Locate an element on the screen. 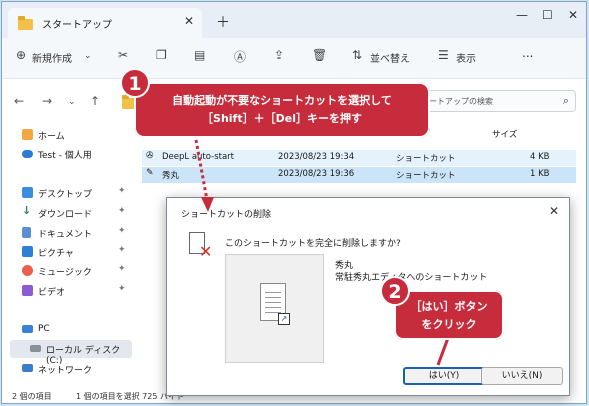 The height and width of the screenshot is (406, 589). callout-two-pointer is located at coordinates (443, 351).